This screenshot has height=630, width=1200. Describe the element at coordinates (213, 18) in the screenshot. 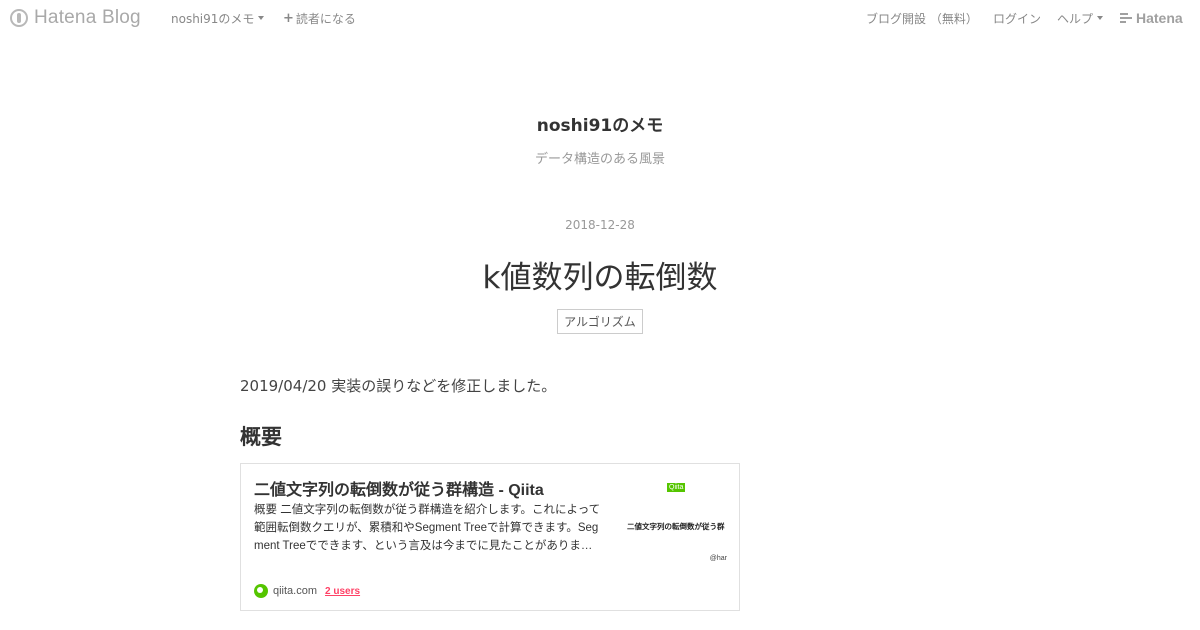

I see `blog-menu-label: noshi91のメモ` at that location.